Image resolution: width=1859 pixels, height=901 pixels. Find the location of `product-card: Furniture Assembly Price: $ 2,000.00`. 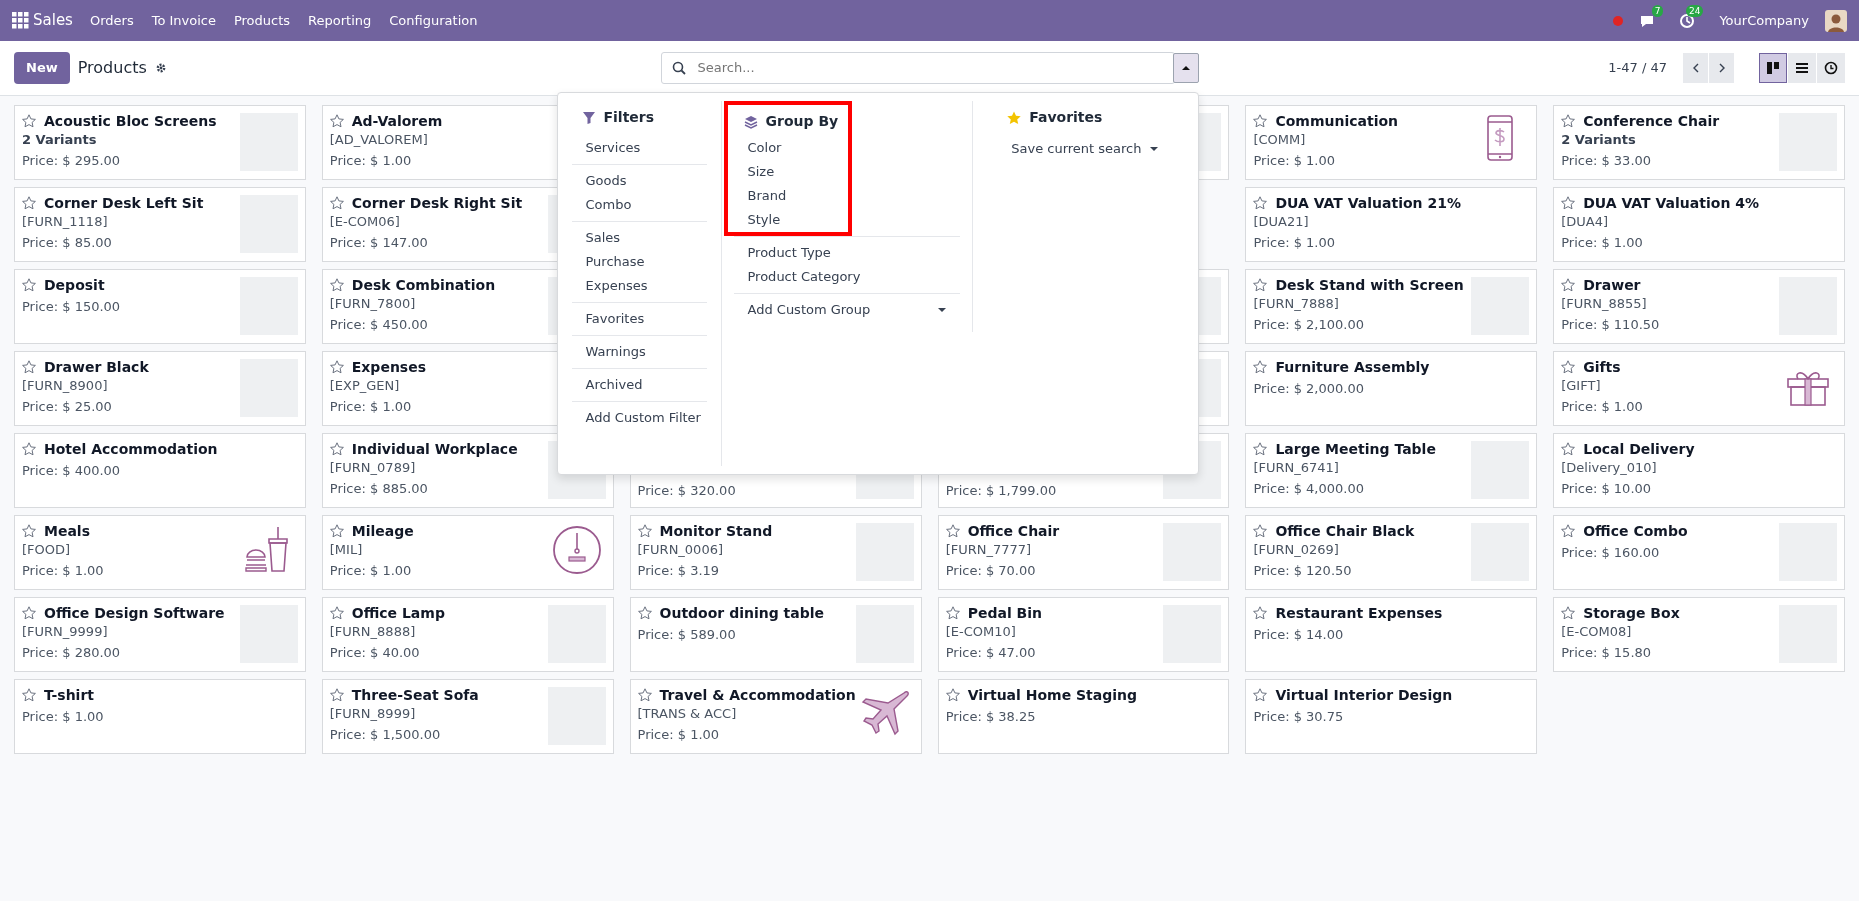

product-card: Furniture Assembly Price: $ 2,000.00 is located at coordinates (1391, 388).